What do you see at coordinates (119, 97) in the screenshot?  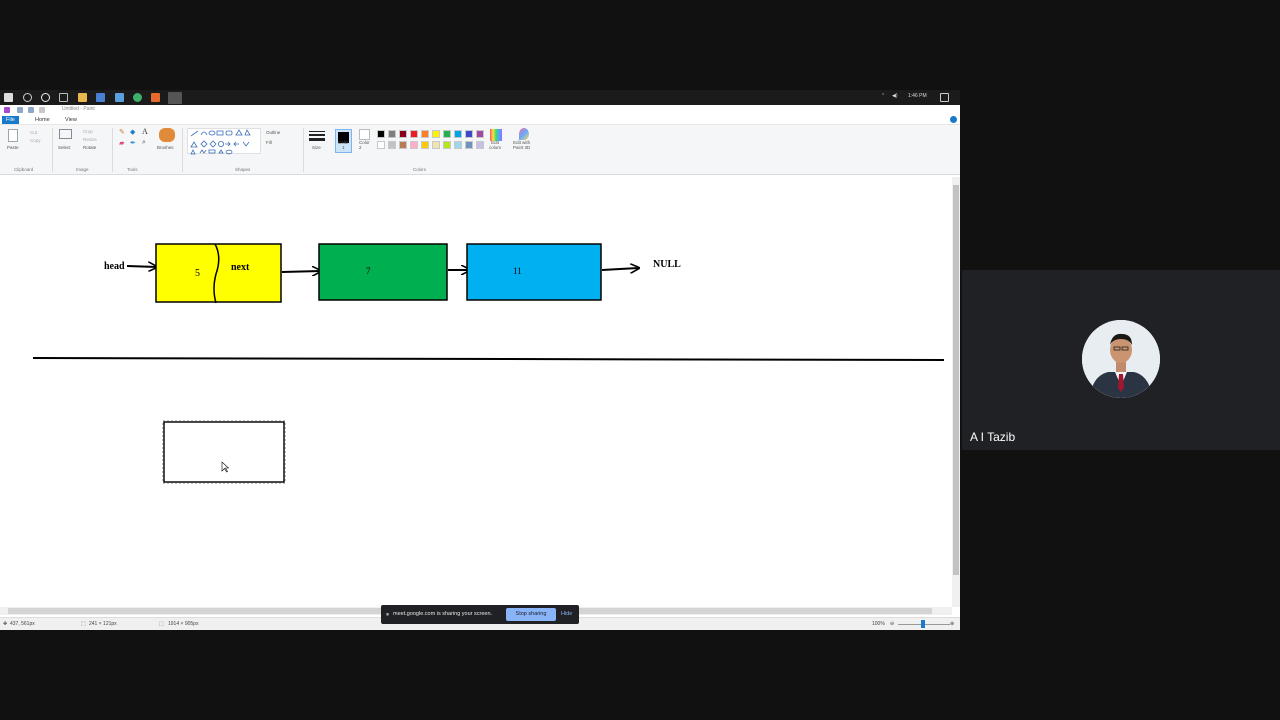 I see `app-icon` at bounding box center [119, 97].